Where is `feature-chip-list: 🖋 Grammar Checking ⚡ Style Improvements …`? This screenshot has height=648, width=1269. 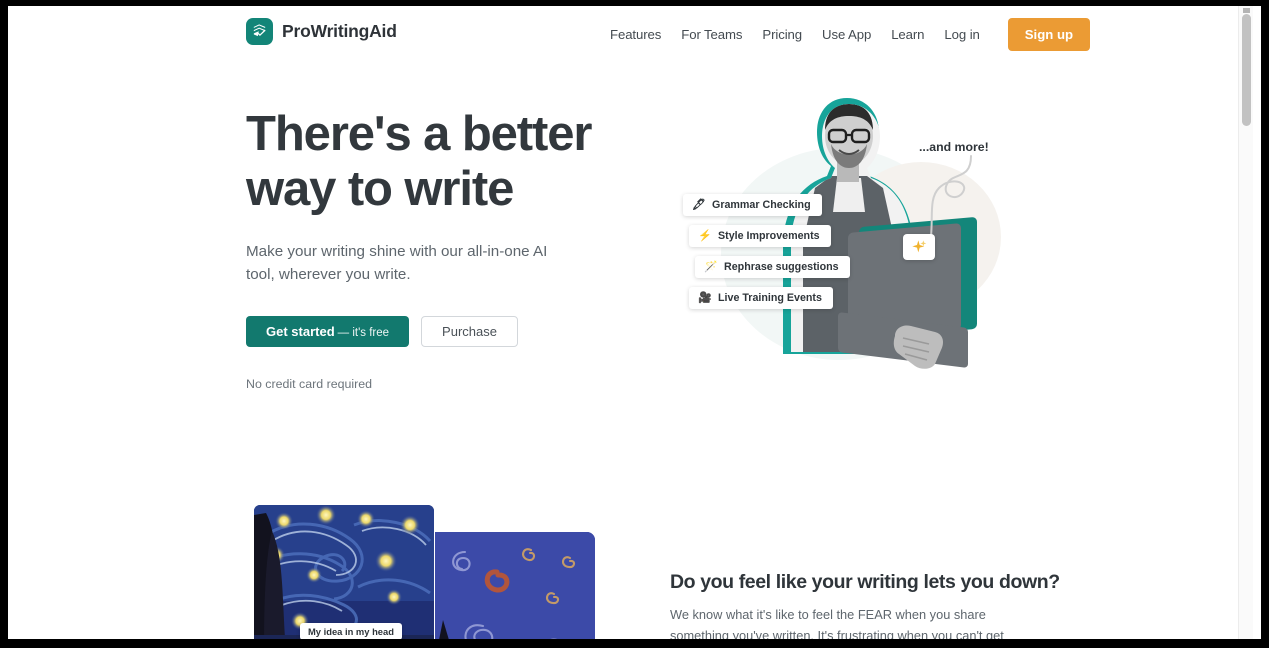
feature-chip-list: 🖋 Grammar Checking ⚡ Style Improvements … is located at coordinates (766, 251).